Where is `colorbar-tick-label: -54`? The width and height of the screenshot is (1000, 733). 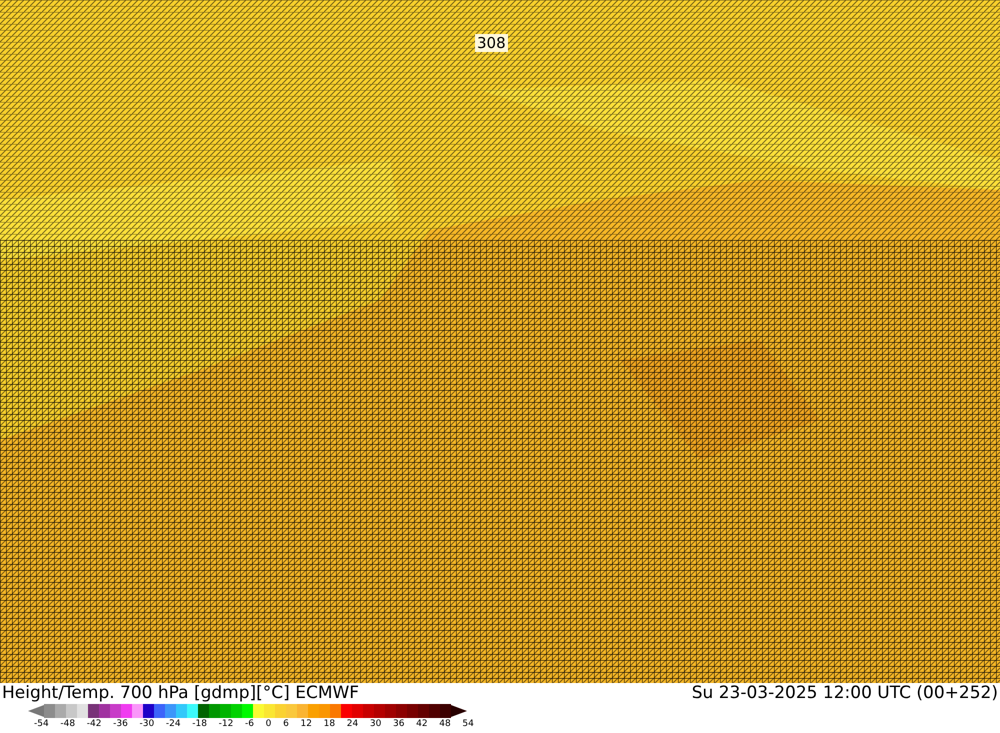 colorbar-tick-label: -54 is located at coordinates (41, 724).